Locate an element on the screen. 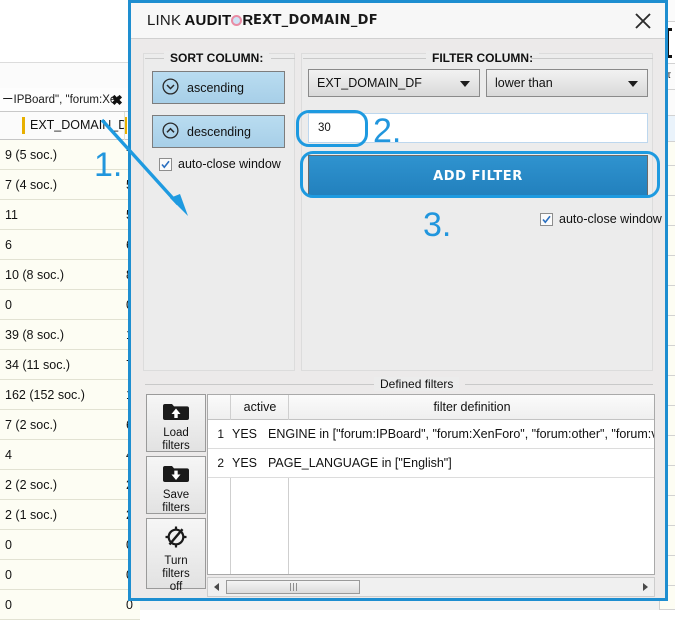  load-filters-button: Load filters is located at coordinates (176, 423).